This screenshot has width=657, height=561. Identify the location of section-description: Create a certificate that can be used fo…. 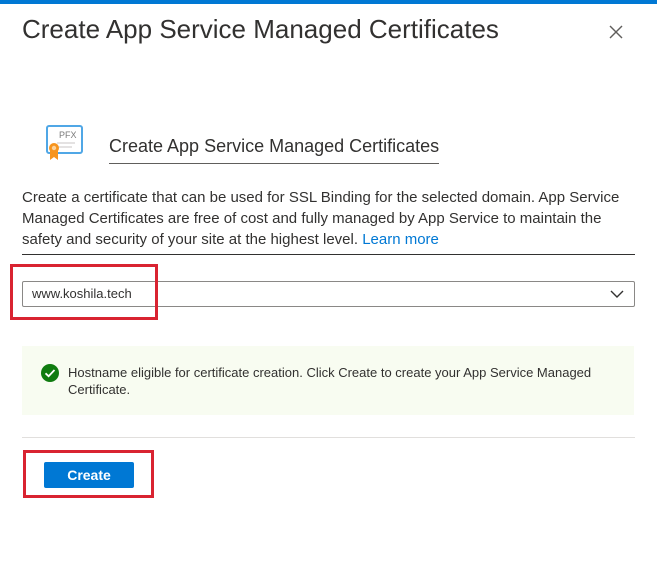
(328, 218).